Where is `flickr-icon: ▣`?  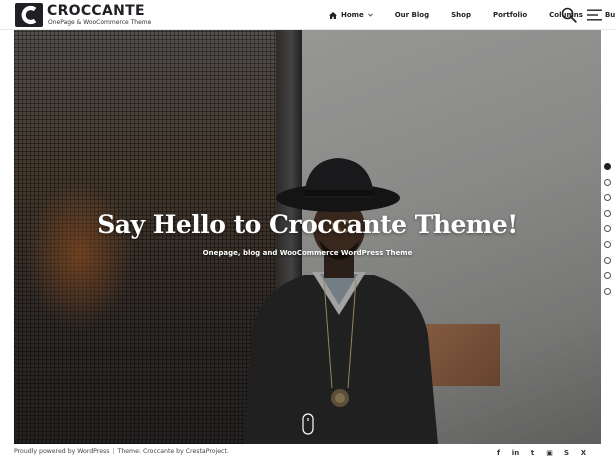 flickr-icon: ▣ is located at coordinates (549, 452).